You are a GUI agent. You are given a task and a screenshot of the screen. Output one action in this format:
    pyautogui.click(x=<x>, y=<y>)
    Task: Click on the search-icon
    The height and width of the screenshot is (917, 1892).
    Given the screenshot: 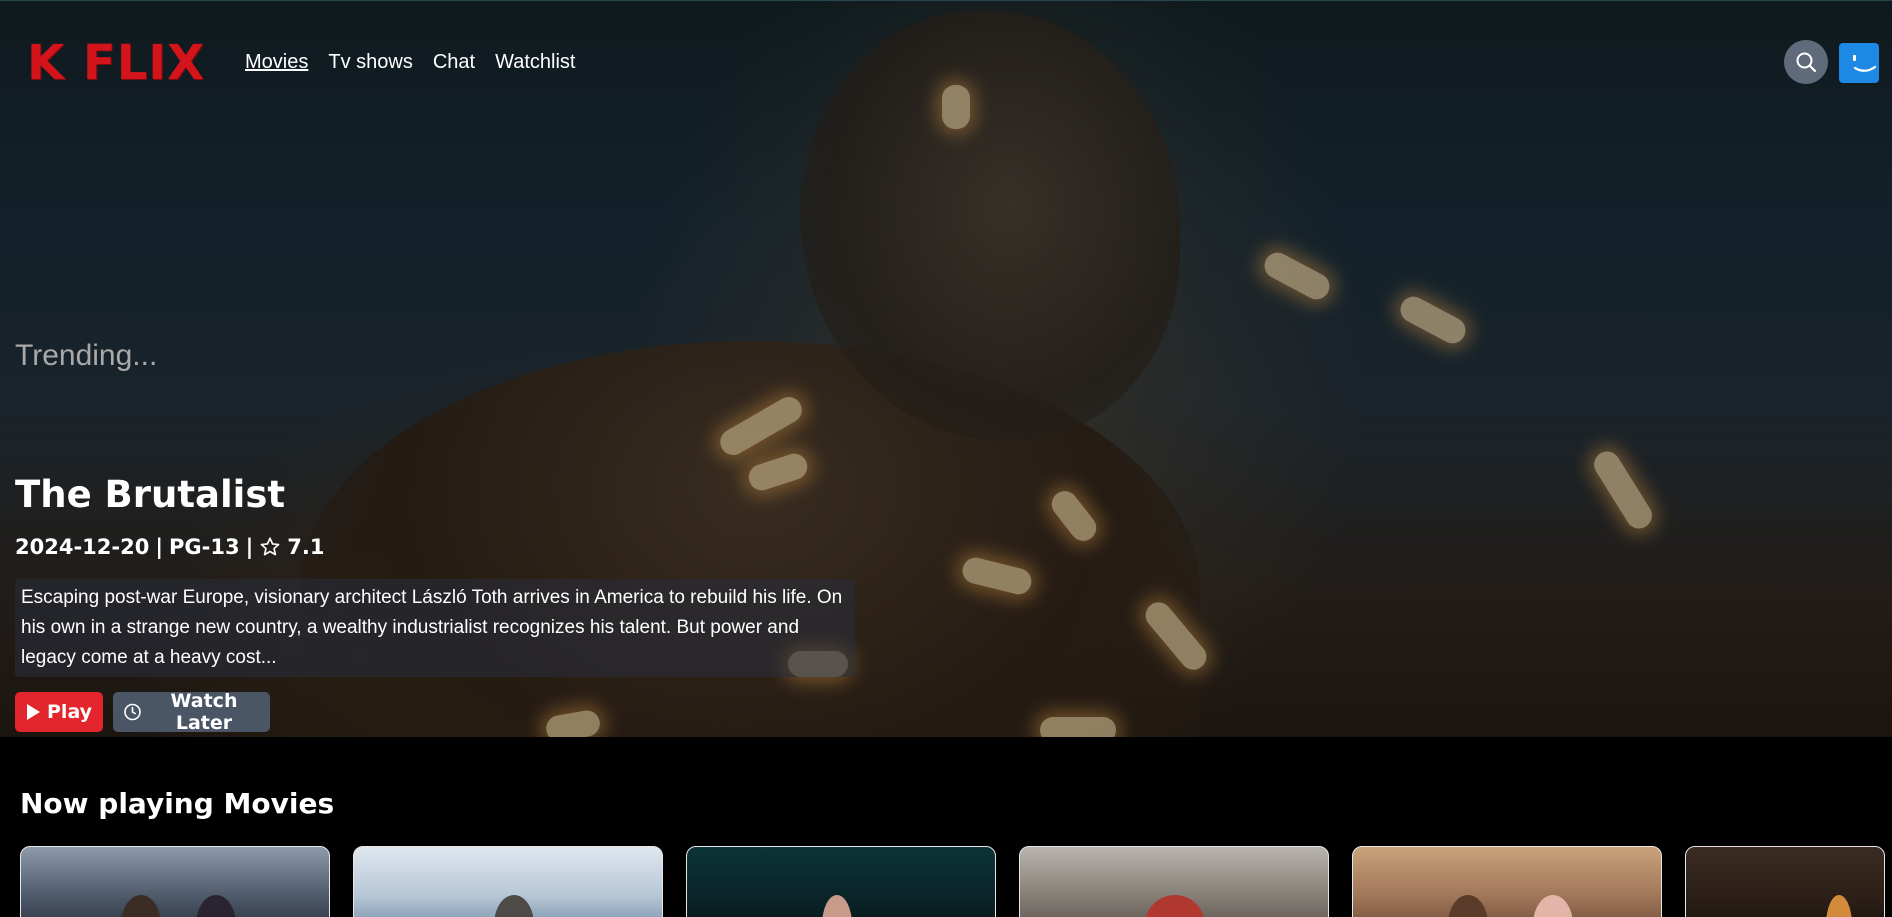 What is the action you would take?
    pyautogui.click(x=1806, y=62)
    